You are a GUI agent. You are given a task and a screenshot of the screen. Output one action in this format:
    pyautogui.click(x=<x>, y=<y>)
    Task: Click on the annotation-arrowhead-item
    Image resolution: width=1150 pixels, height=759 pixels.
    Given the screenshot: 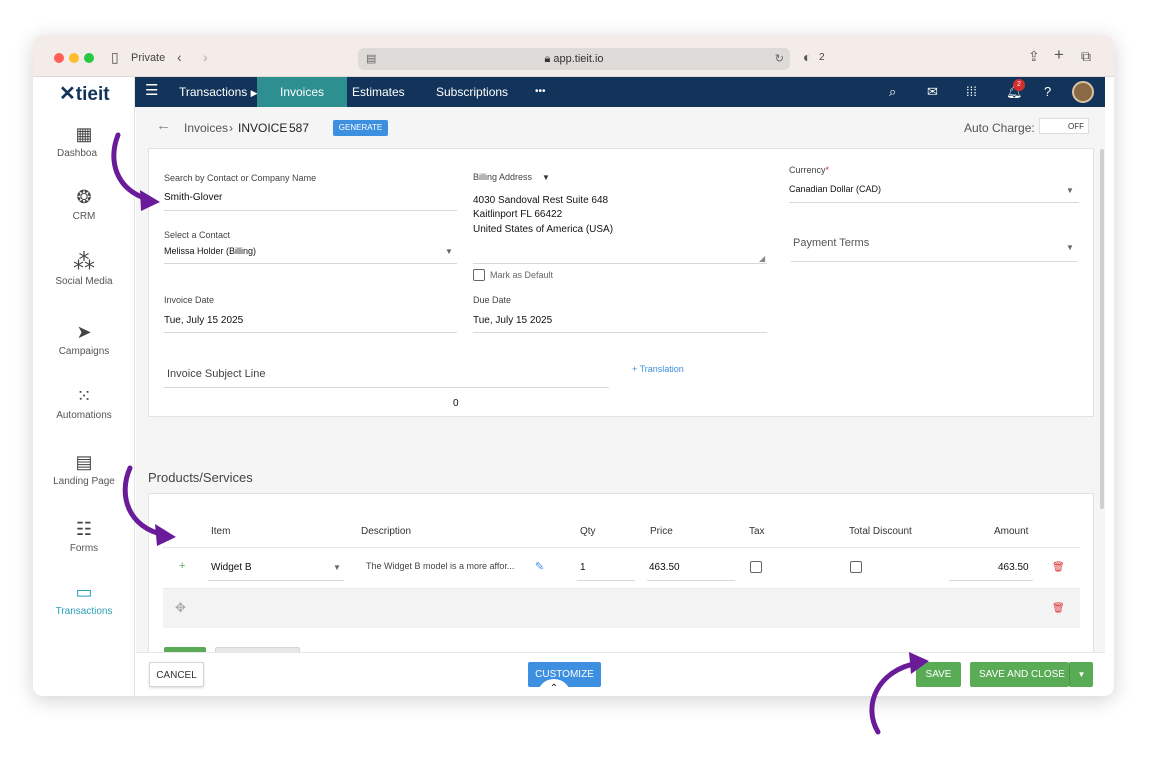 What is the action you would take?
    pyautogui.click(x=165, y=535)
    